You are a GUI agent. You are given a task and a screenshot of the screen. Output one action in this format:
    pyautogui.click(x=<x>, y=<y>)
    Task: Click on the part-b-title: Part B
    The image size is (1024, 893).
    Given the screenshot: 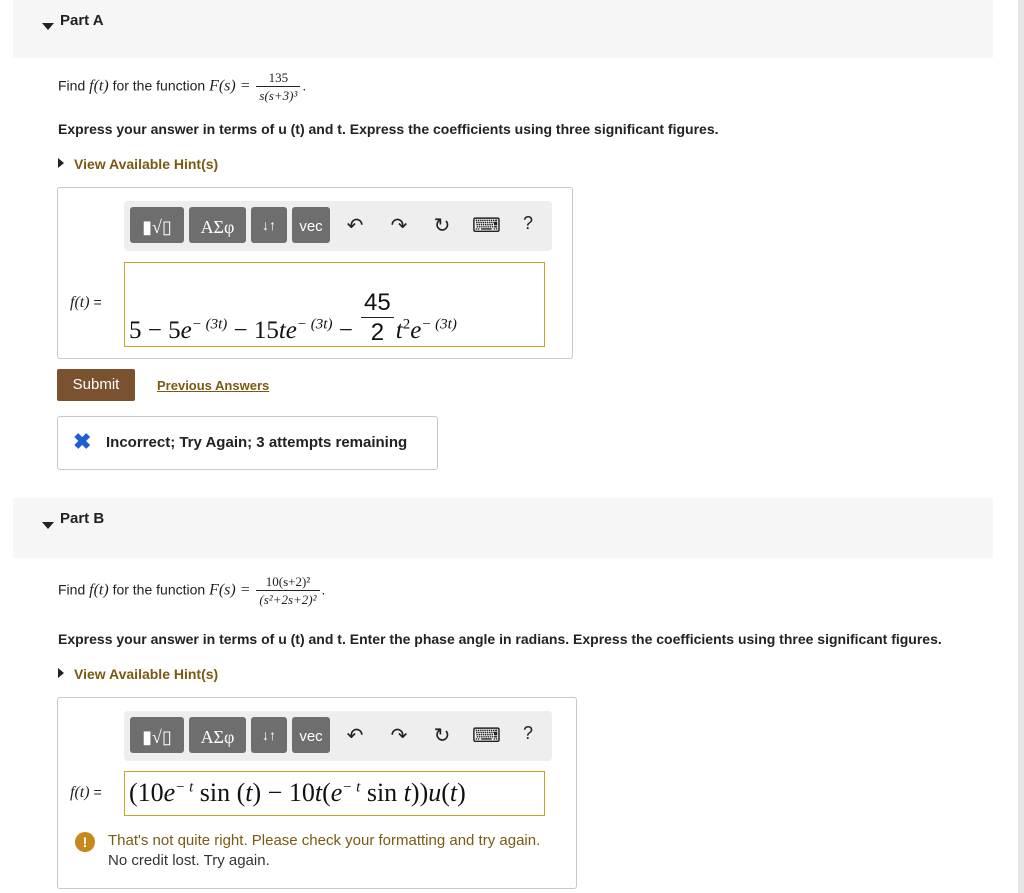 What is the action you would take?
    pyautogui.click(x=82, y=518)
    